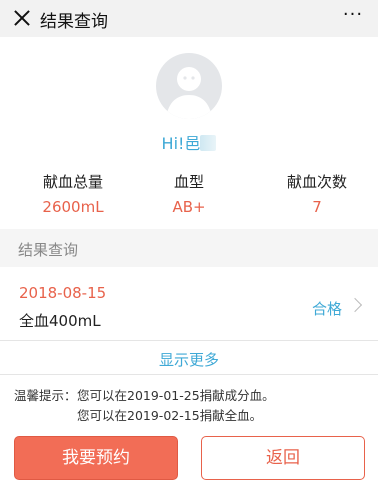 Image resolution: width=378 pixels, height=494 pixels. What do you see at coordinates (22, 18) in the screenshot?
I see `close-icon` at bounding box center [22, 18].